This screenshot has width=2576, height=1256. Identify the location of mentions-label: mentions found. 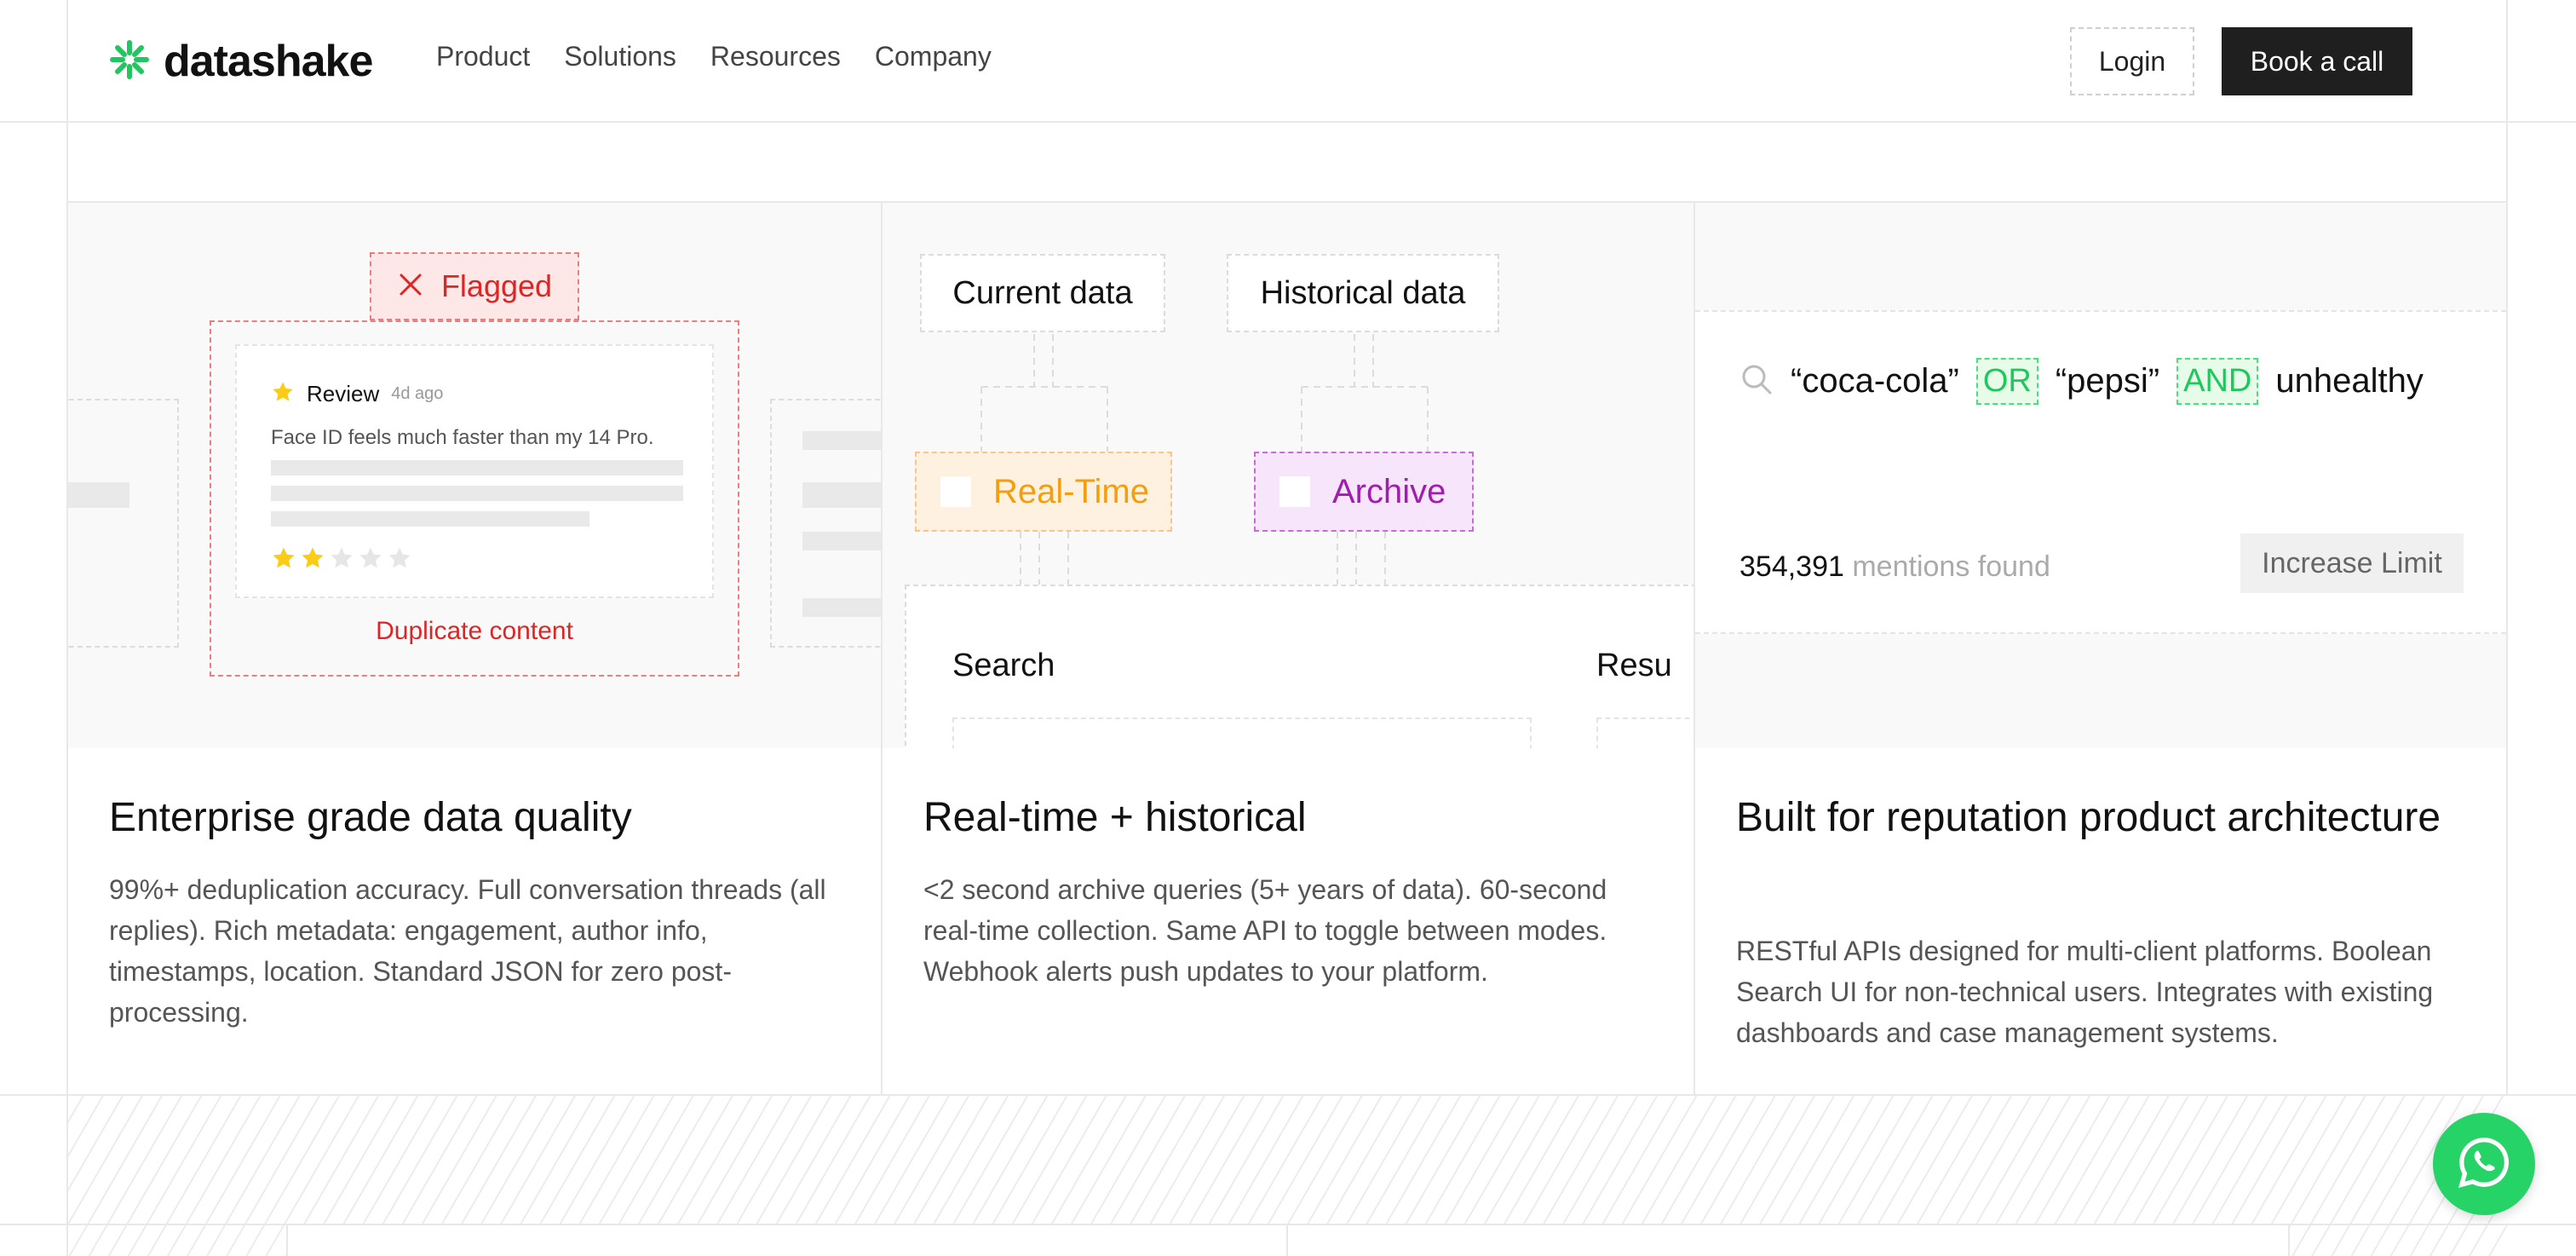
(1951, 566).